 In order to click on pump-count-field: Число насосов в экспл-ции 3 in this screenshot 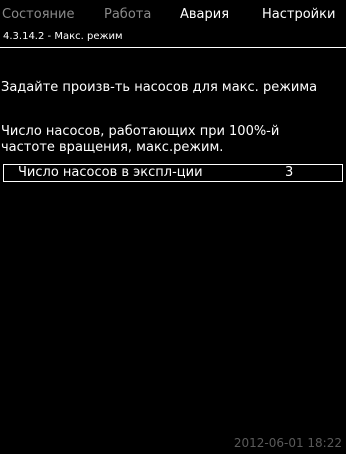, I will do `click(173, 173)`.